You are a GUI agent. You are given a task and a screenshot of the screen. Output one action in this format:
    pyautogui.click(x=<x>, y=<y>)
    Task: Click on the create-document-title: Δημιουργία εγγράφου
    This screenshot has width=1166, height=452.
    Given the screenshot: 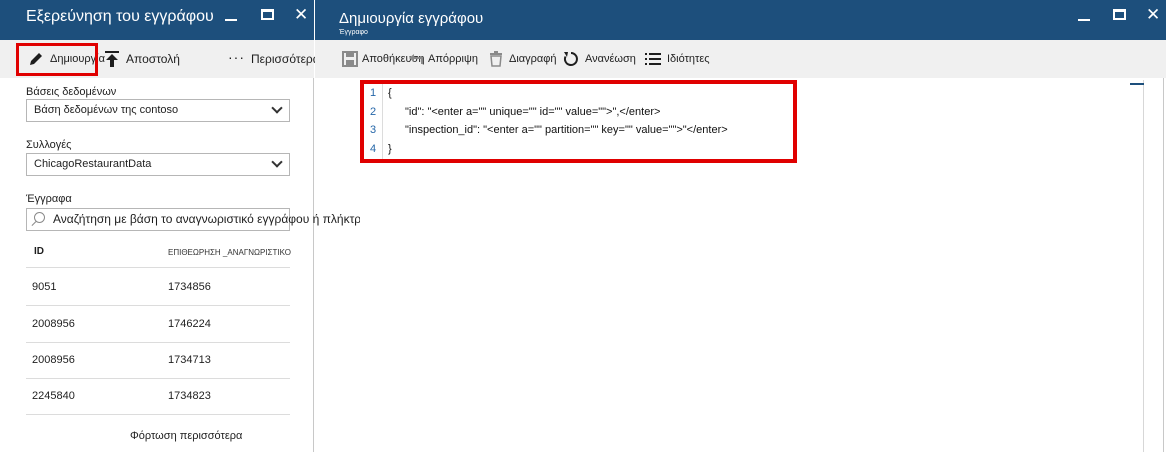 What is the action you would take?
    pyautogui.click(x=411, y=18)
    